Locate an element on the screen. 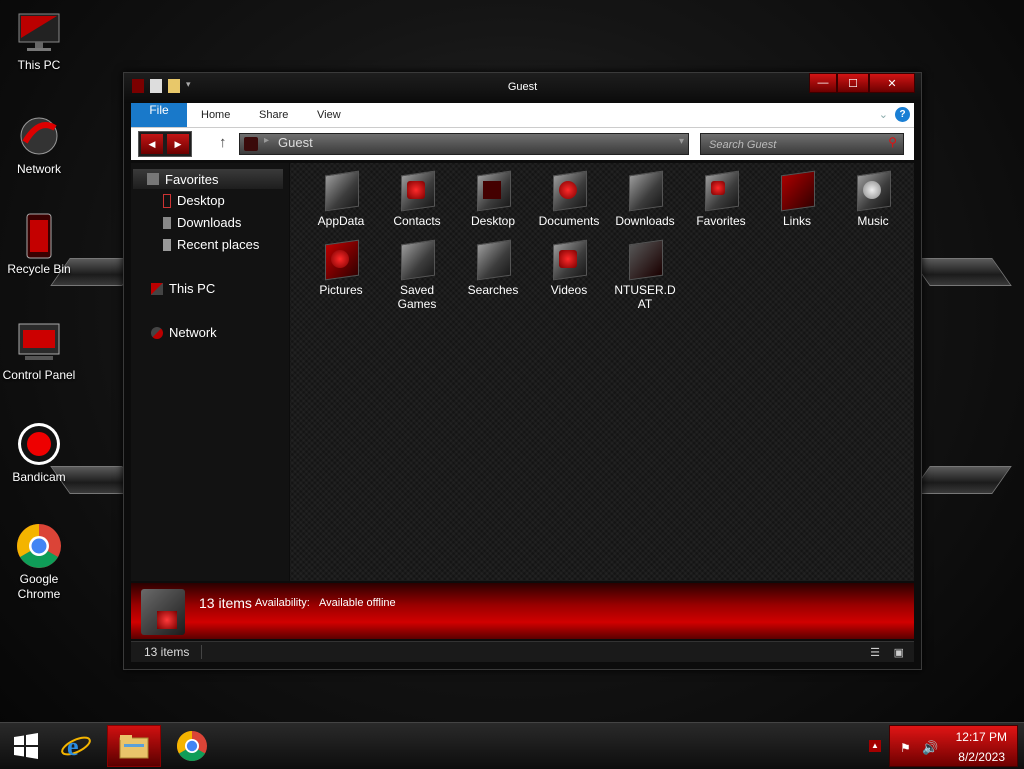 The image size is (1024, 769). status-item-count: 13 items is located at coordinates (173, 652).